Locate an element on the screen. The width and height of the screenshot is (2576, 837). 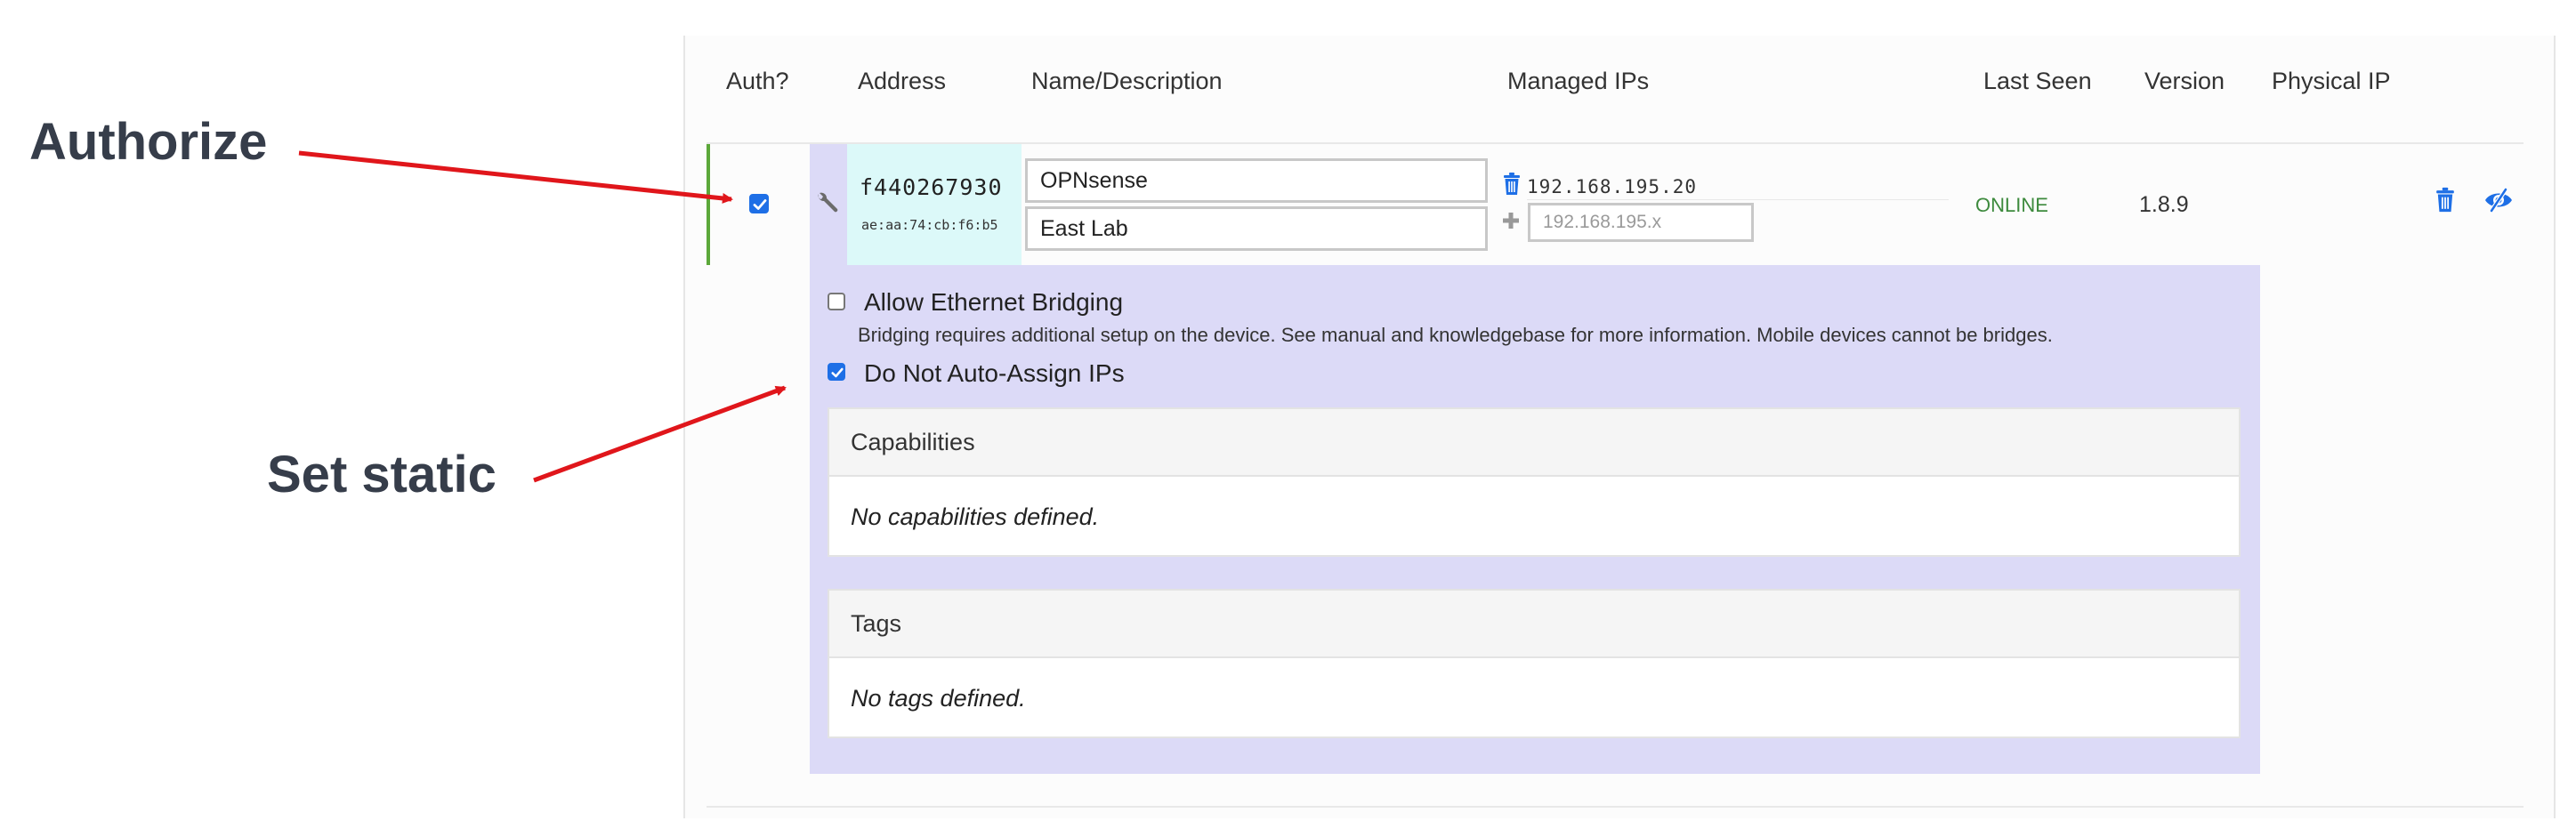
authorize-arrow is located at coordinates (515, 177).